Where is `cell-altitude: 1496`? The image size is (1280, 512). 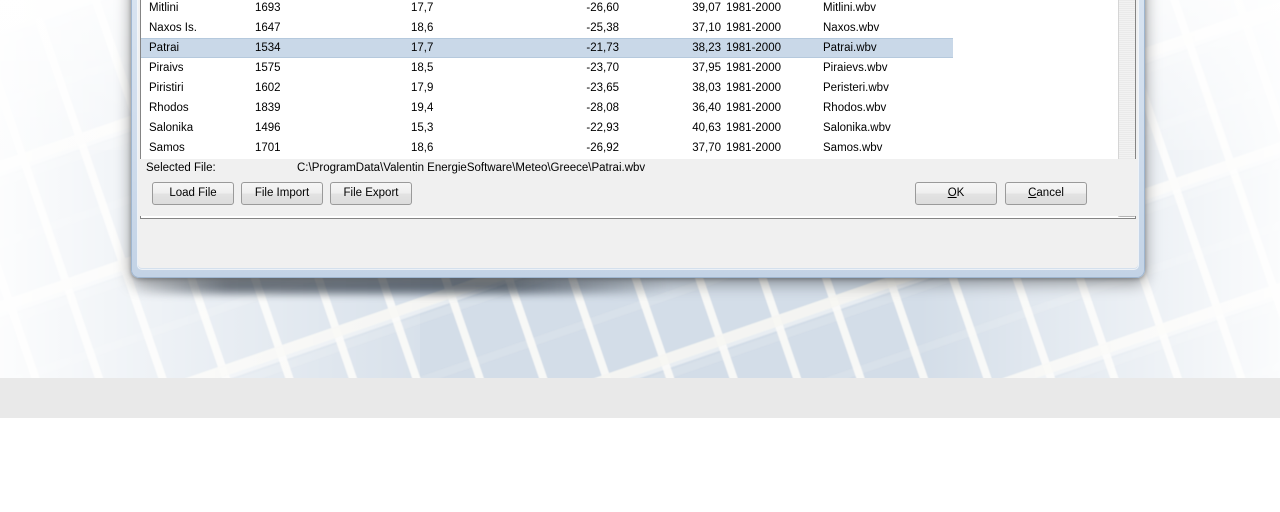
cell-altitude: 1496 is located at coordinates (268, 128).